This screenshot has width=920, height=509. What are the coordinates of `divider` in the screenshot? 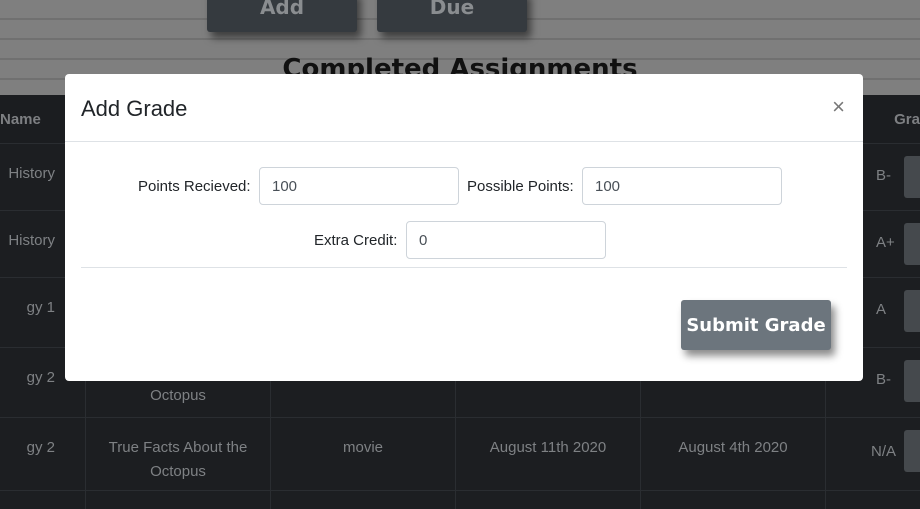 It's located at (464, 267).